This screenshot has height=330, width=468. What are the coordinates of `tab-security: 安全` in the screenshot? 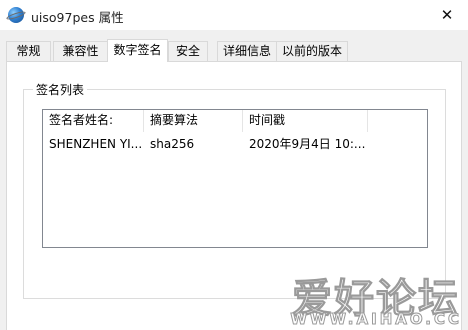 It's located at (188, 51).